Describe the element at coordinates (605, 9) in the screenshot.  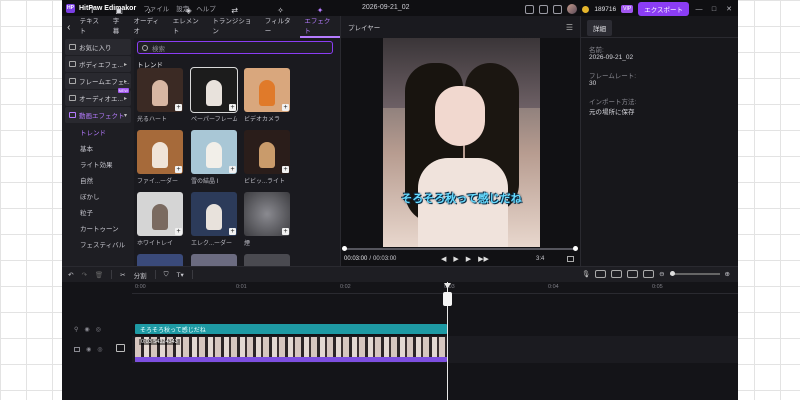
I see `credit-count: 189716` at that location.